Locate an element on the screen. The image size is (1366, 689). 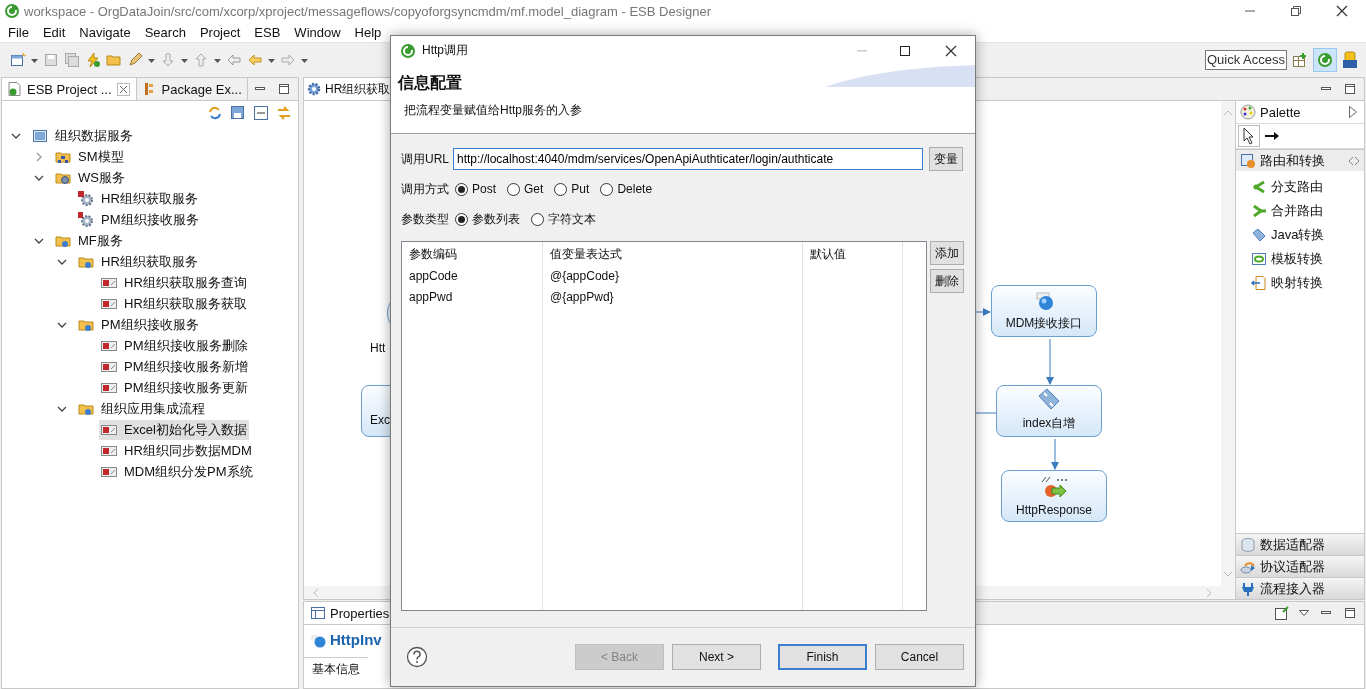
new-icon is located at coordinates (18, 59).